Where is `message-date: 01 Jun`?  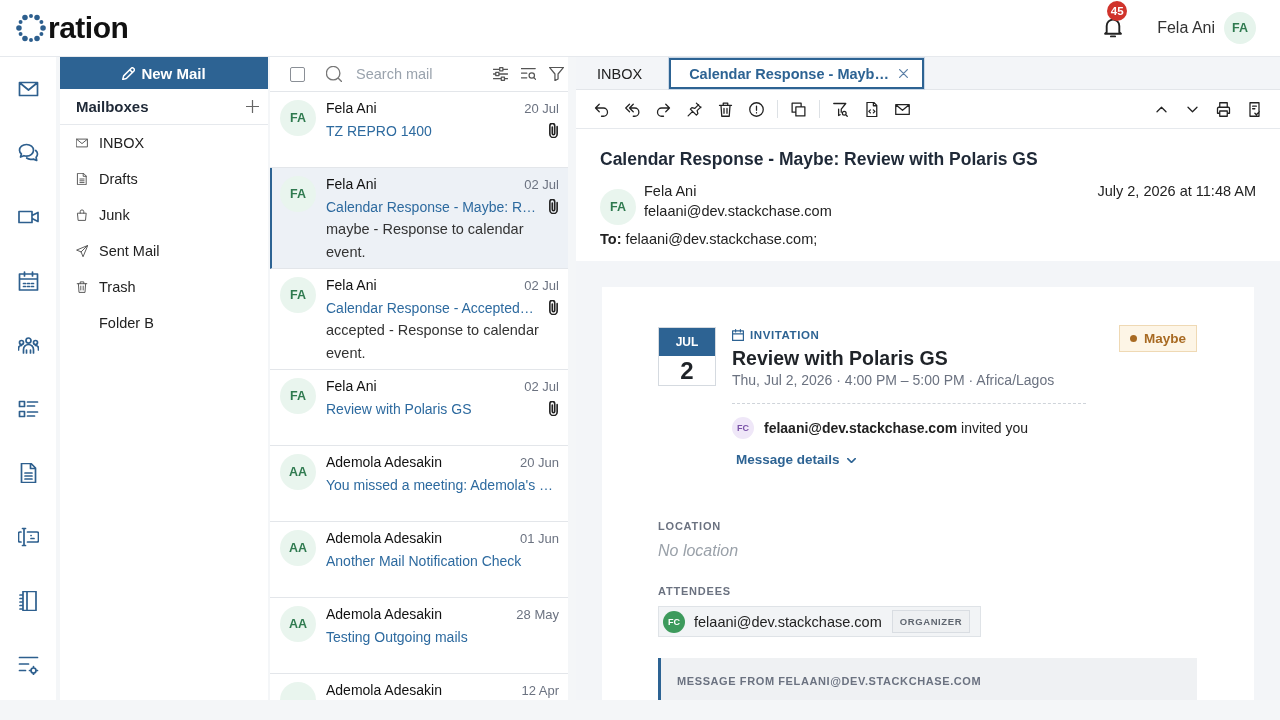
message-date: 01 Jun is located at coordinates (539, 538).